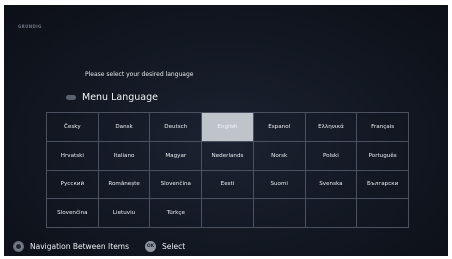  Describe the element at coordinates (18, 246) in the screenshot. I see `navigation-pad-icon` at that location.